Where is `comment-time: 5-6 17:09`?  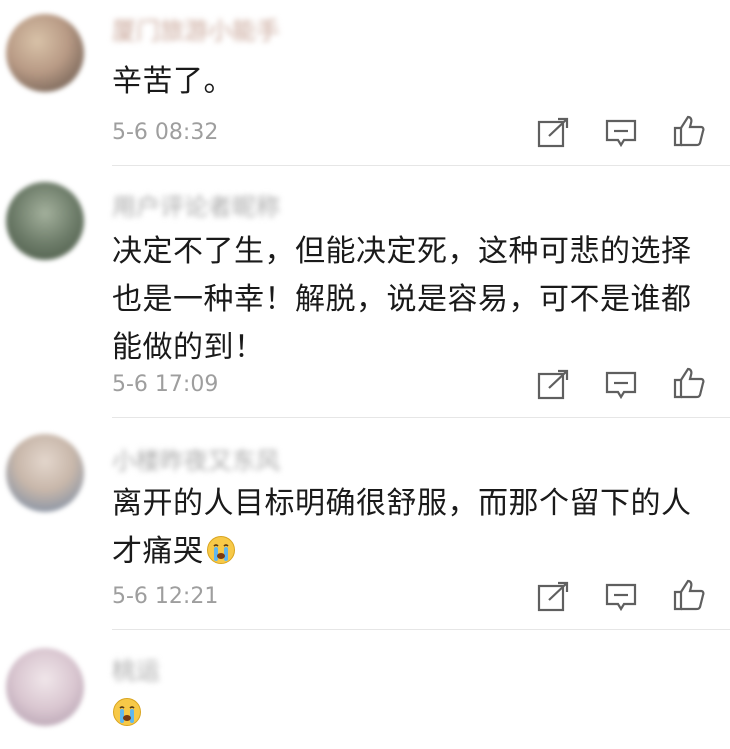 comment-time: 5-6 17:09 is located at coordinates (165, 384).